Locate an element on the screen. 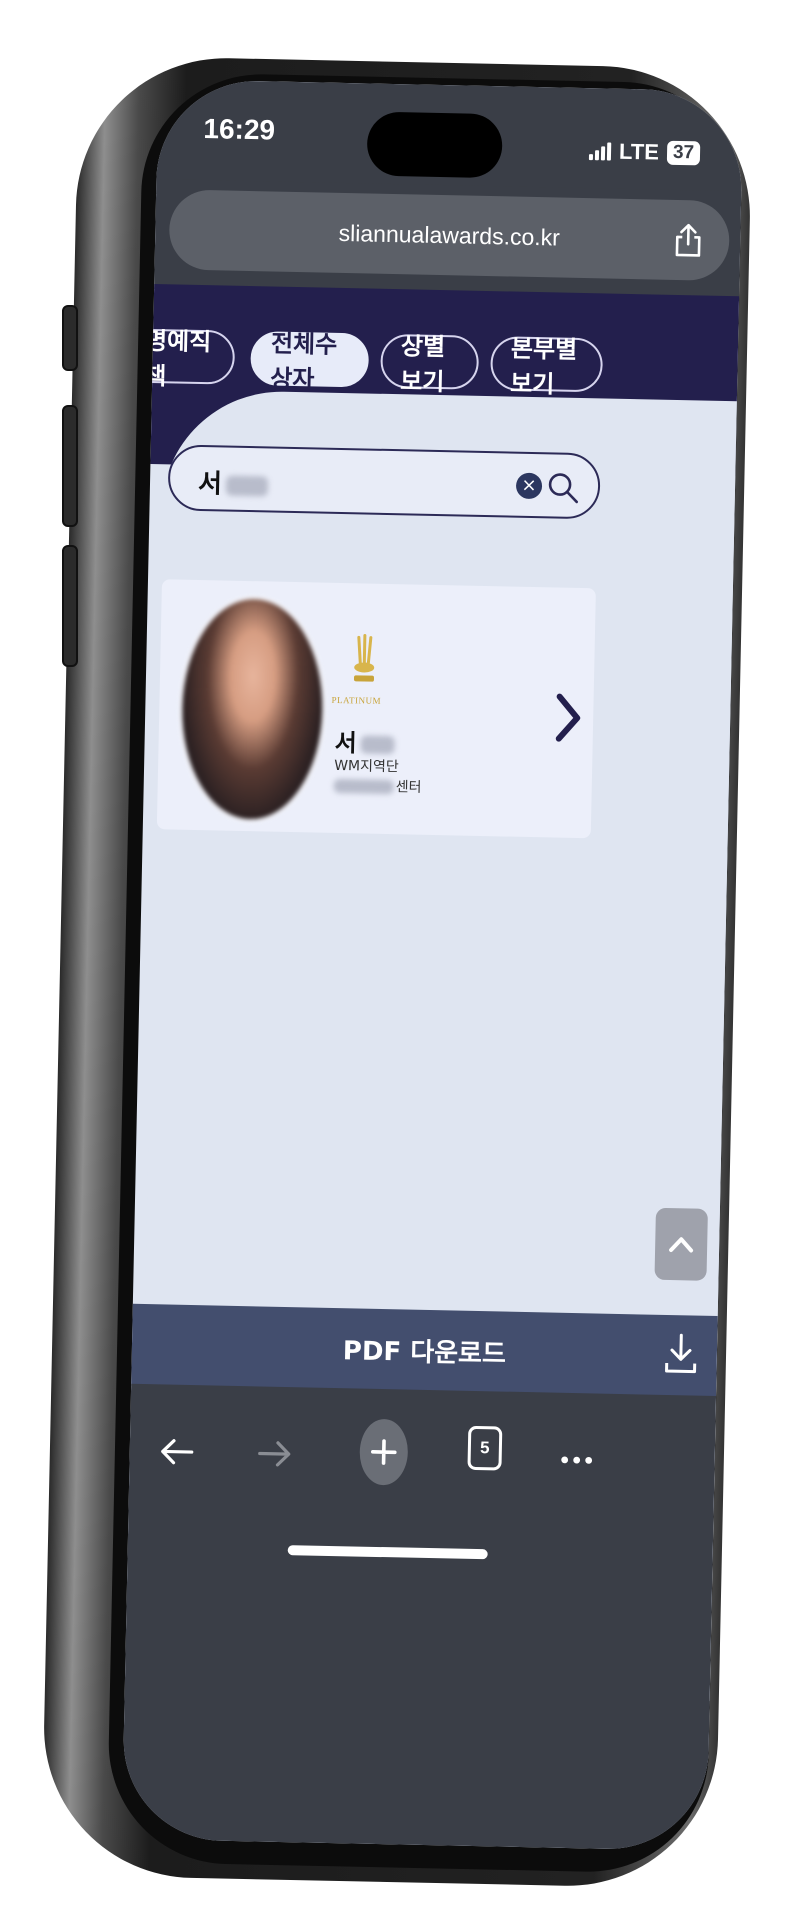 The width and height of the screenshot is (787, 1921). signal-icon is located at coordinates (600, 151).